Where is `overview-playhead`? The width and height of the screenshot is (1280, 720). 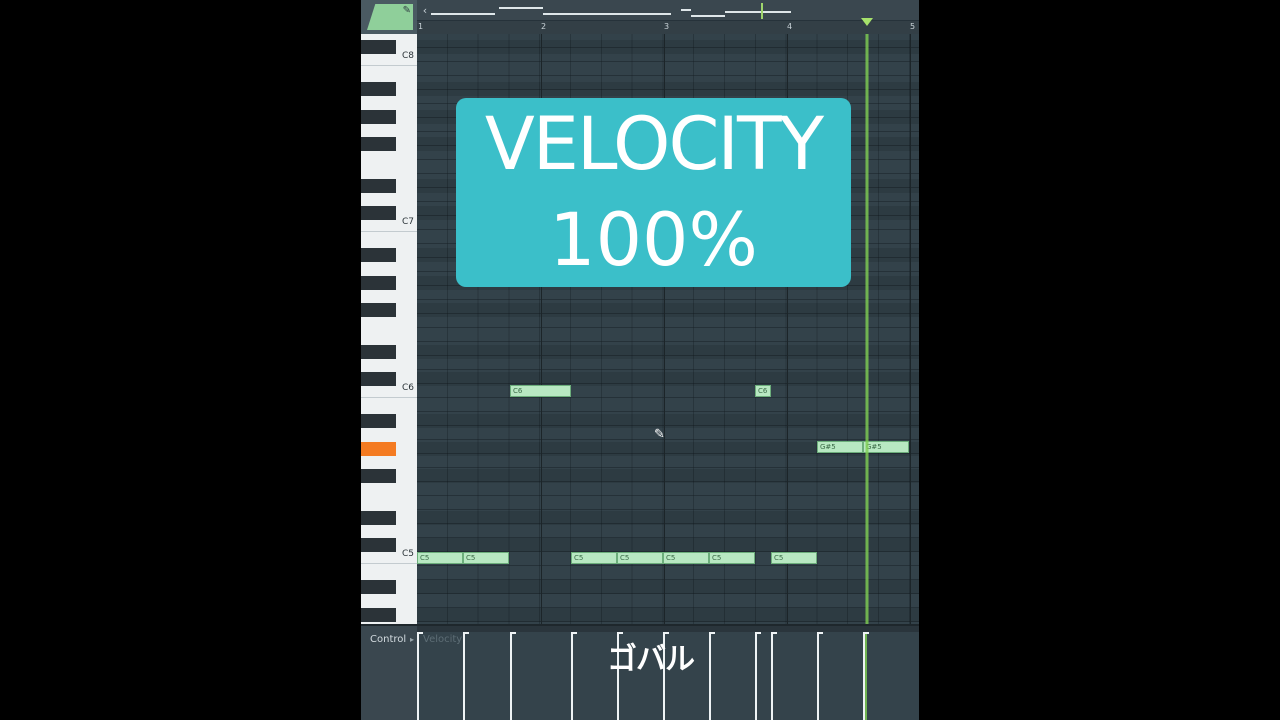 overview-playhead is located at coordinates (762, 11).